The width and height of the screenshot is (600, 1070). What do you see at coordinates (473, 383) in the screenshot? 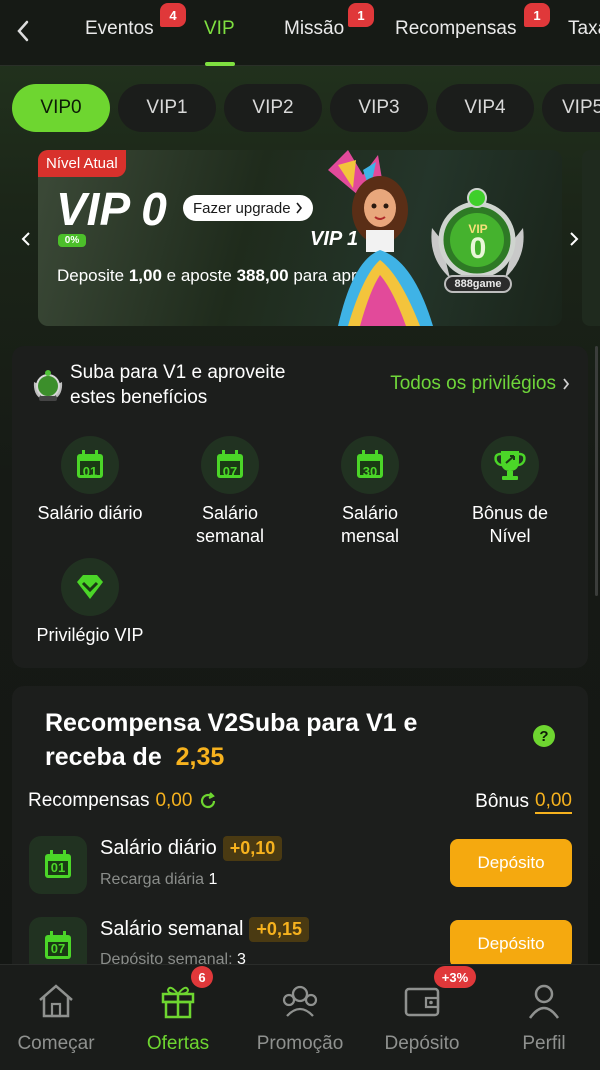
I see `all-privileges-label: Todos os privilégios` at bounding box center [473, 383].